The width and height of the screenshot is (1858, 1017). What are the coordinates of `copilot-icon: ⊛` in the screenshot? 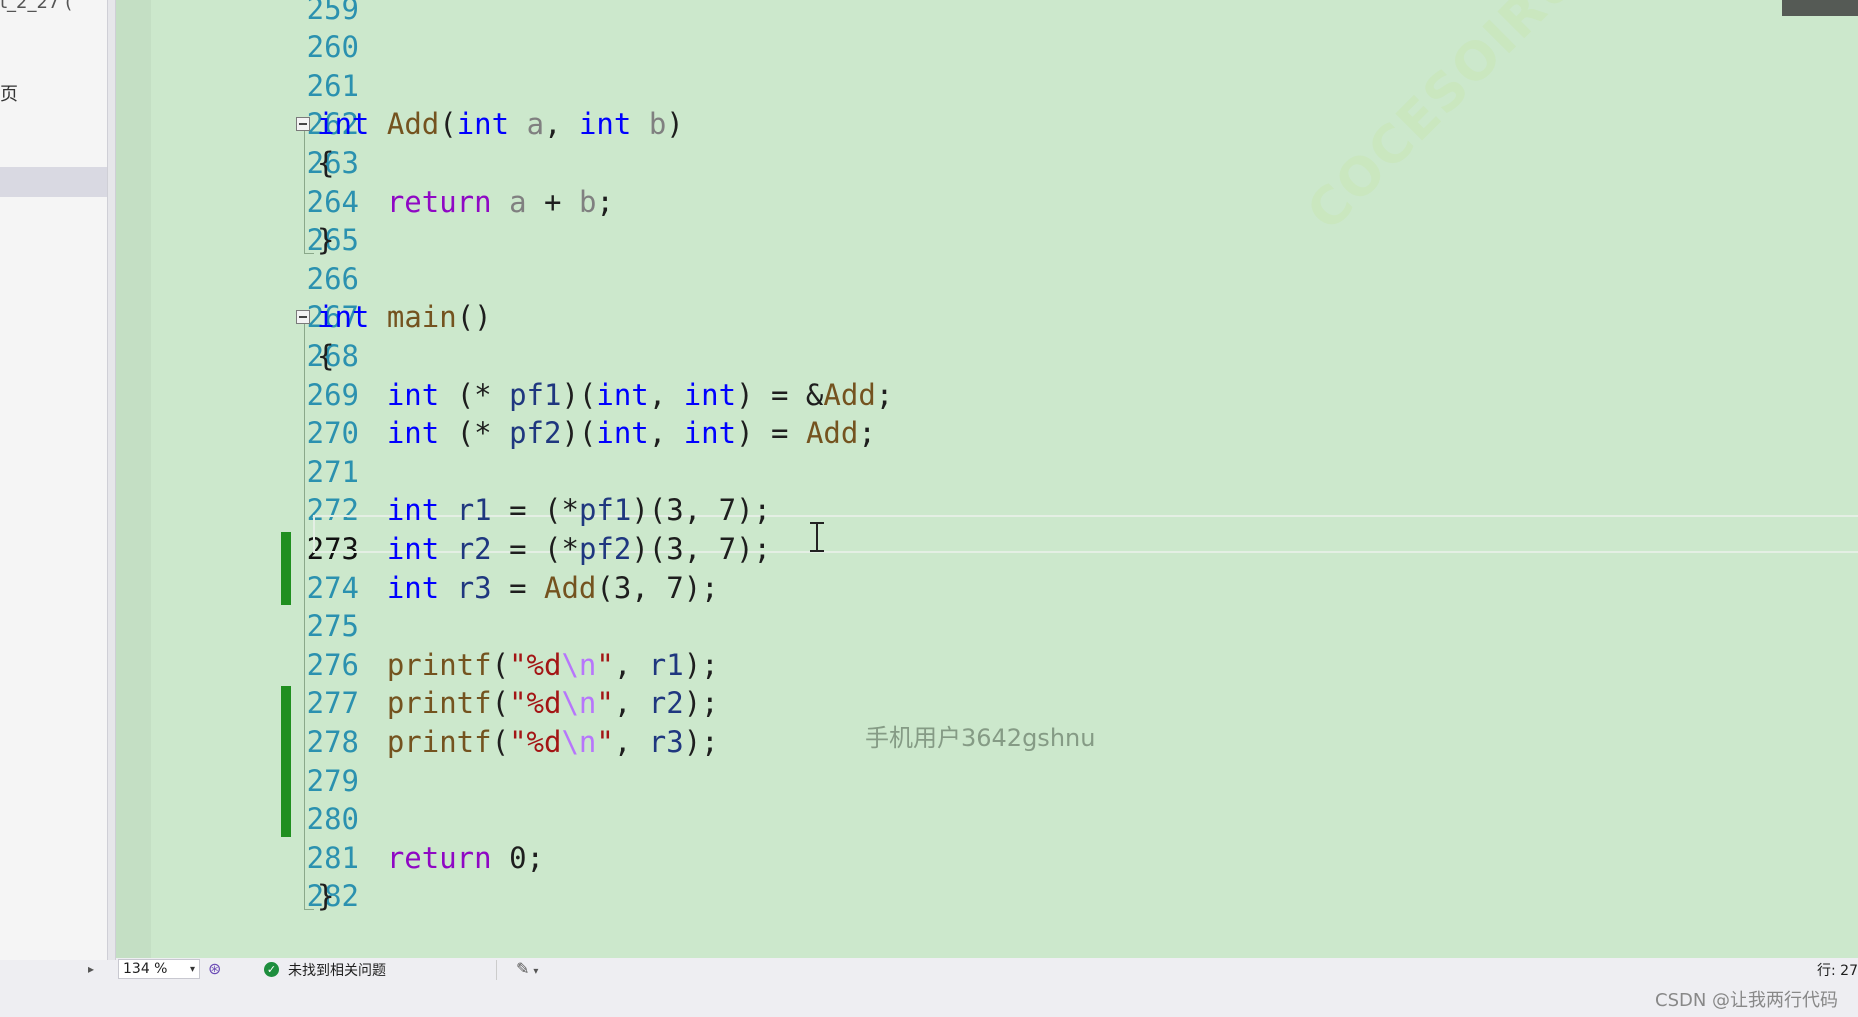 It's located at (217, 969).